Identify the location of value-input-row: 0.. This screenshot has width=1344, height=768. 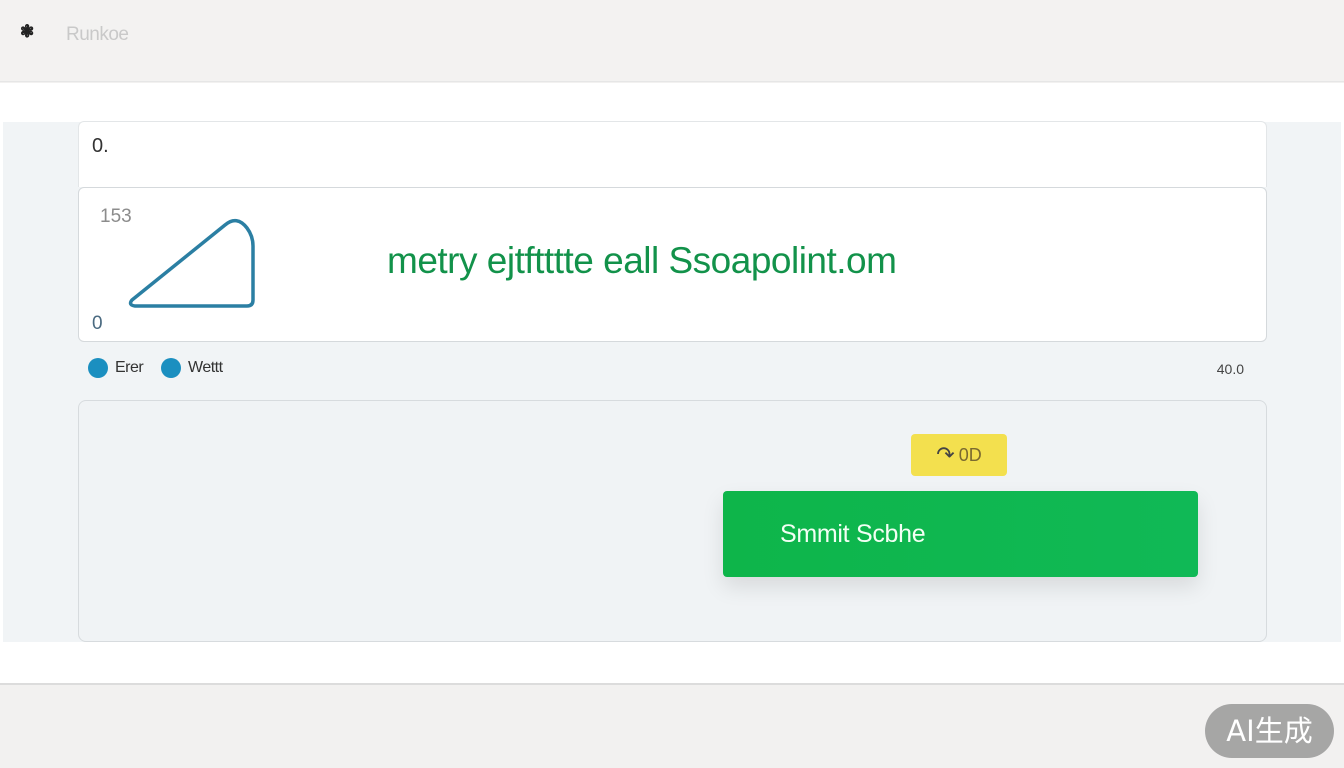
(672, 154).